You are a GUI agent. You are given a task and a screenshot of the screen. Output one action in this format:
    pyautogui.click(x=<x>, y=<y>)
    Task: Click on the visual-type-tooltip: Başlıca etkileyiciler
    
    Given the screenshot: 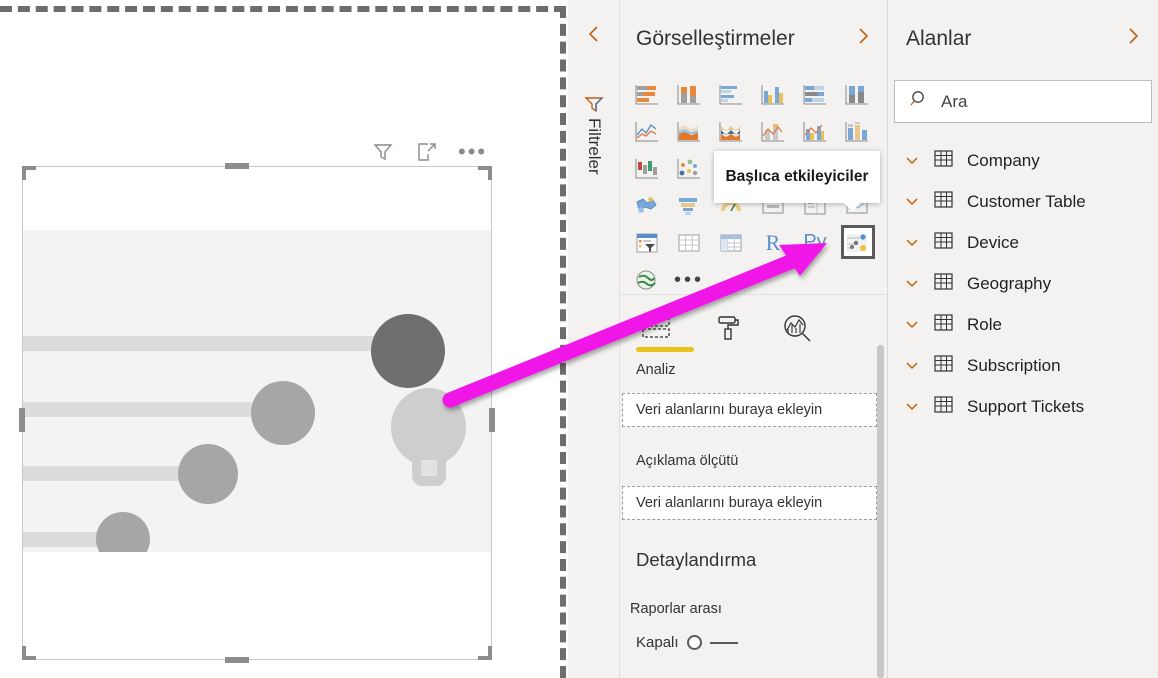 What is the action you would take?
    pyautogui.click(x=797, y=177)
    